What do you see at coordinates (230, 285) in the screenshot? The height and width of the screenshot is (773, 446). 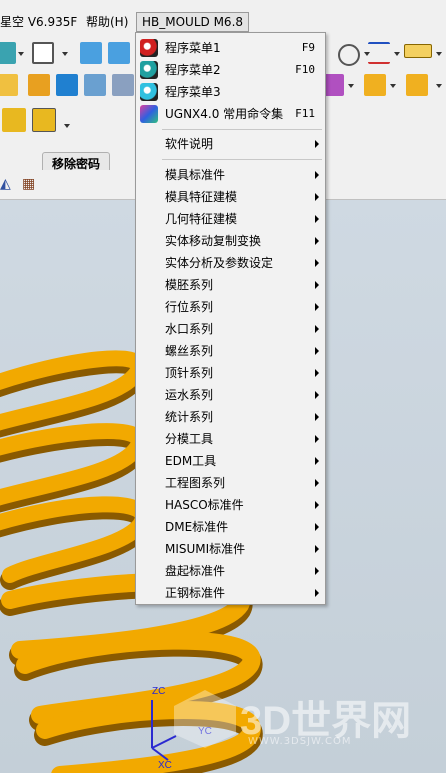 I see `menu-item-submenu: 模胚系列` at bounding box center [230, 285].